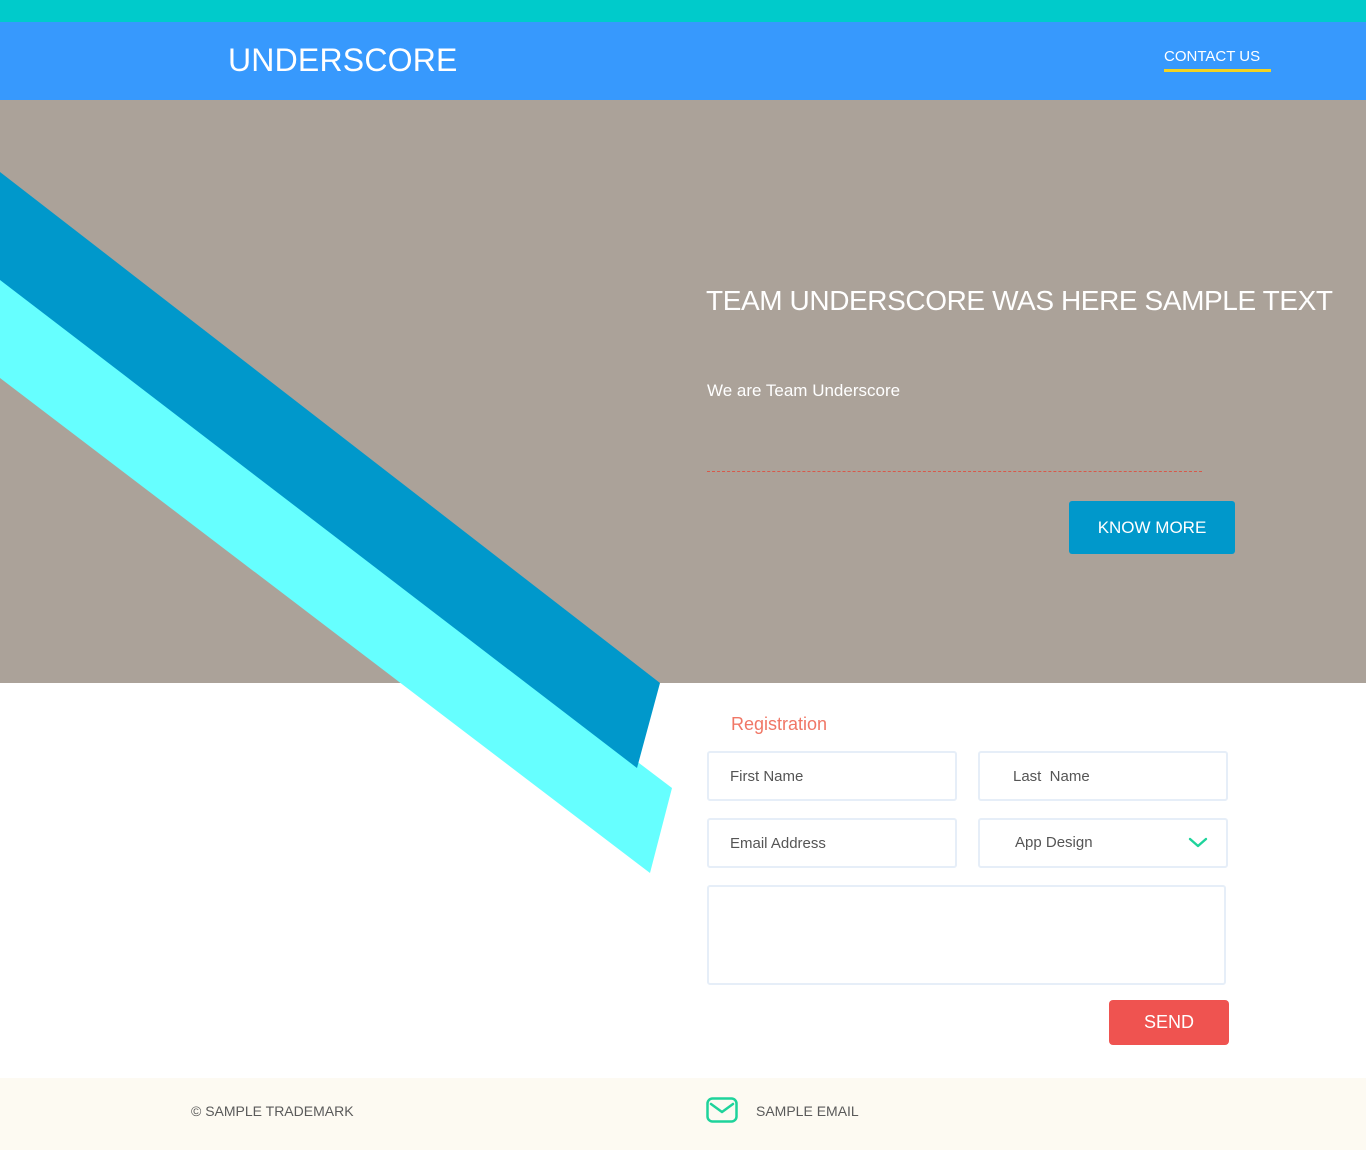  What do you see at coordinates (1217, 70) in the screenshot?
I see `contact-us-underline` at bounding box center [1217, 70].